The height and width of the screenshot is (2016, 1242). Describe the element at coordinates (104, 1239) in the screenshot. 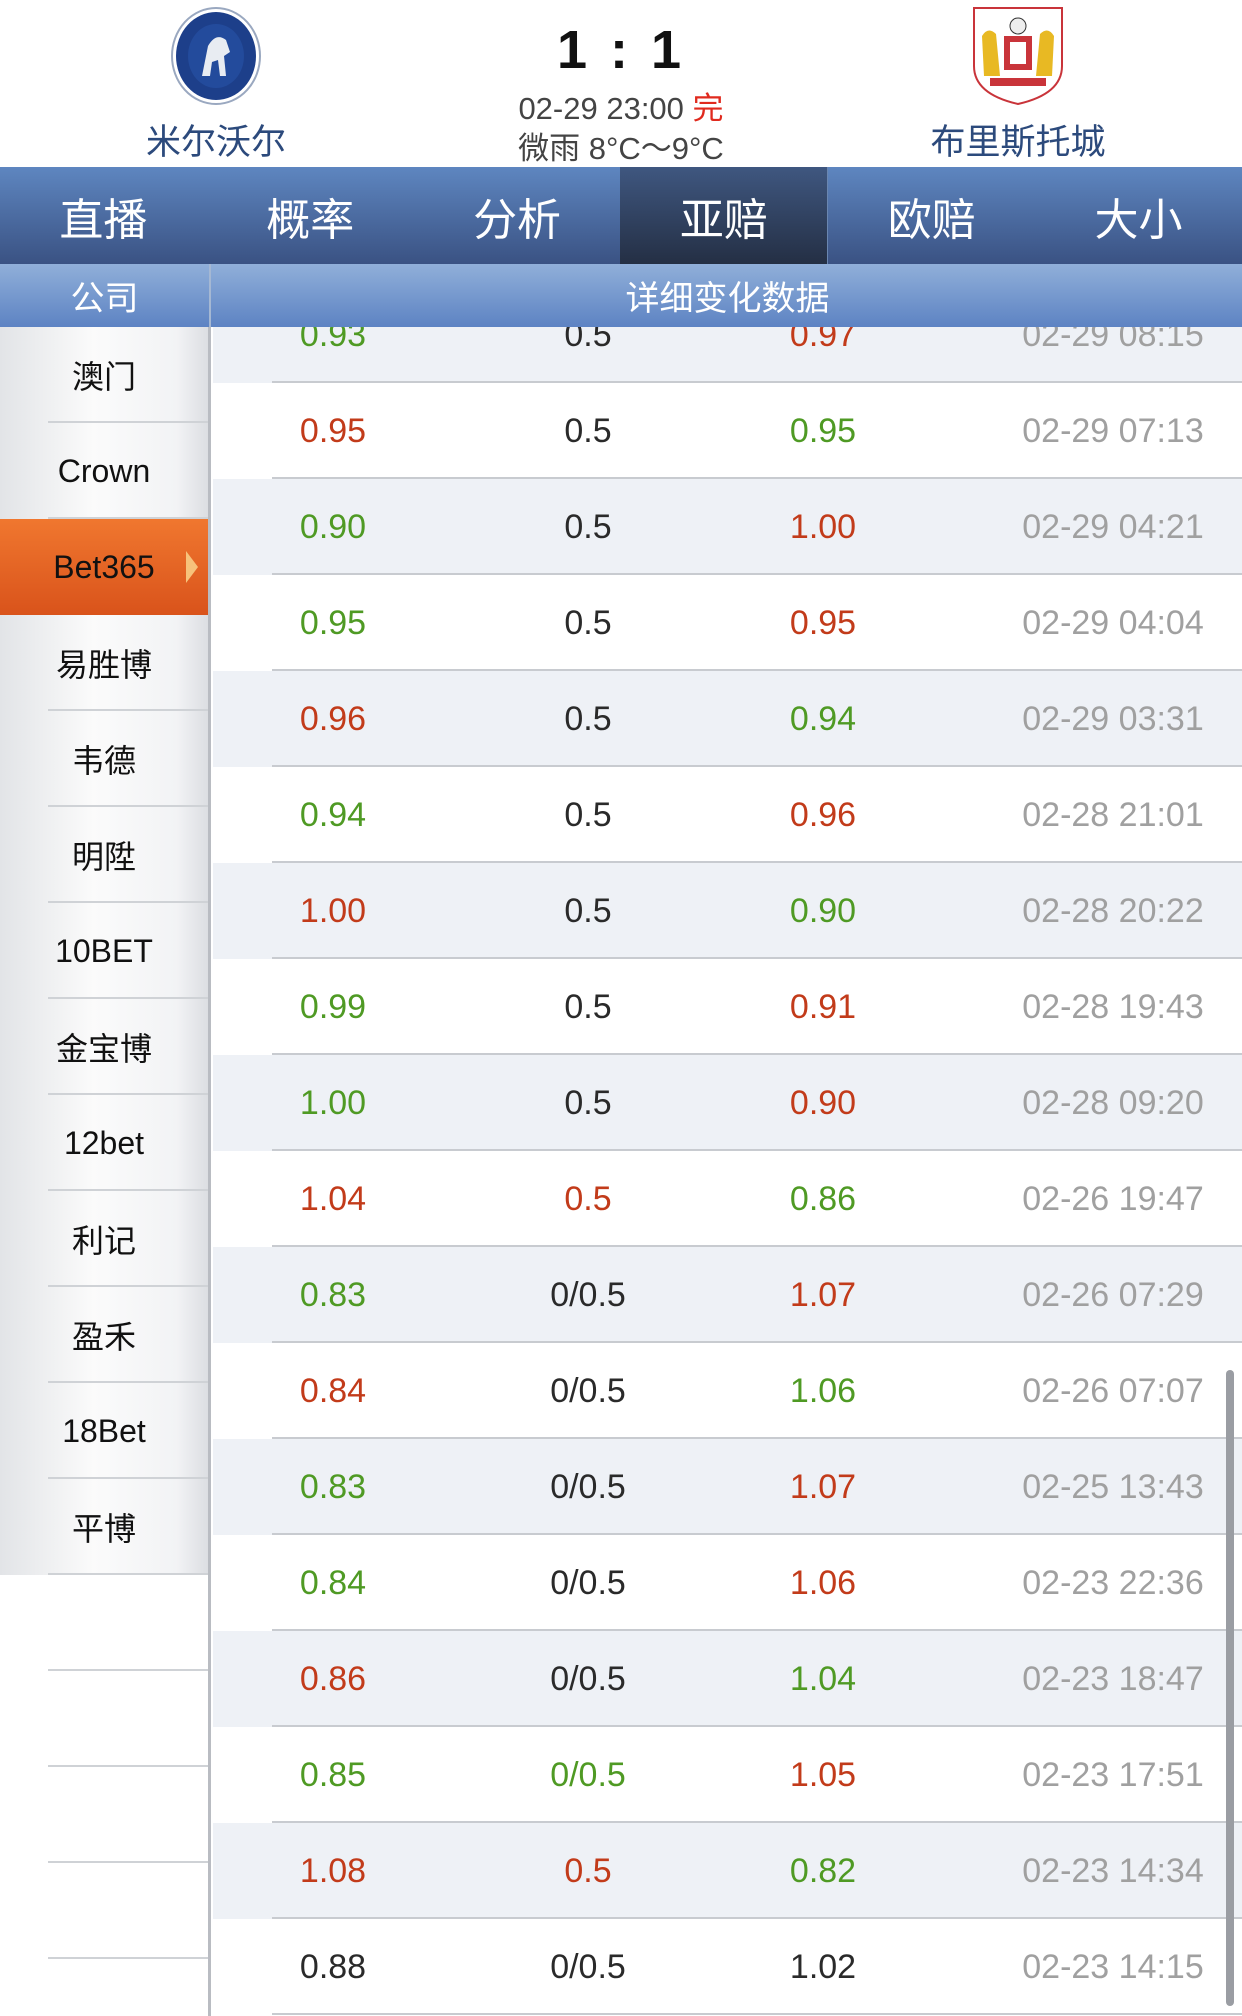

I see `company-item: 利记` at that location.